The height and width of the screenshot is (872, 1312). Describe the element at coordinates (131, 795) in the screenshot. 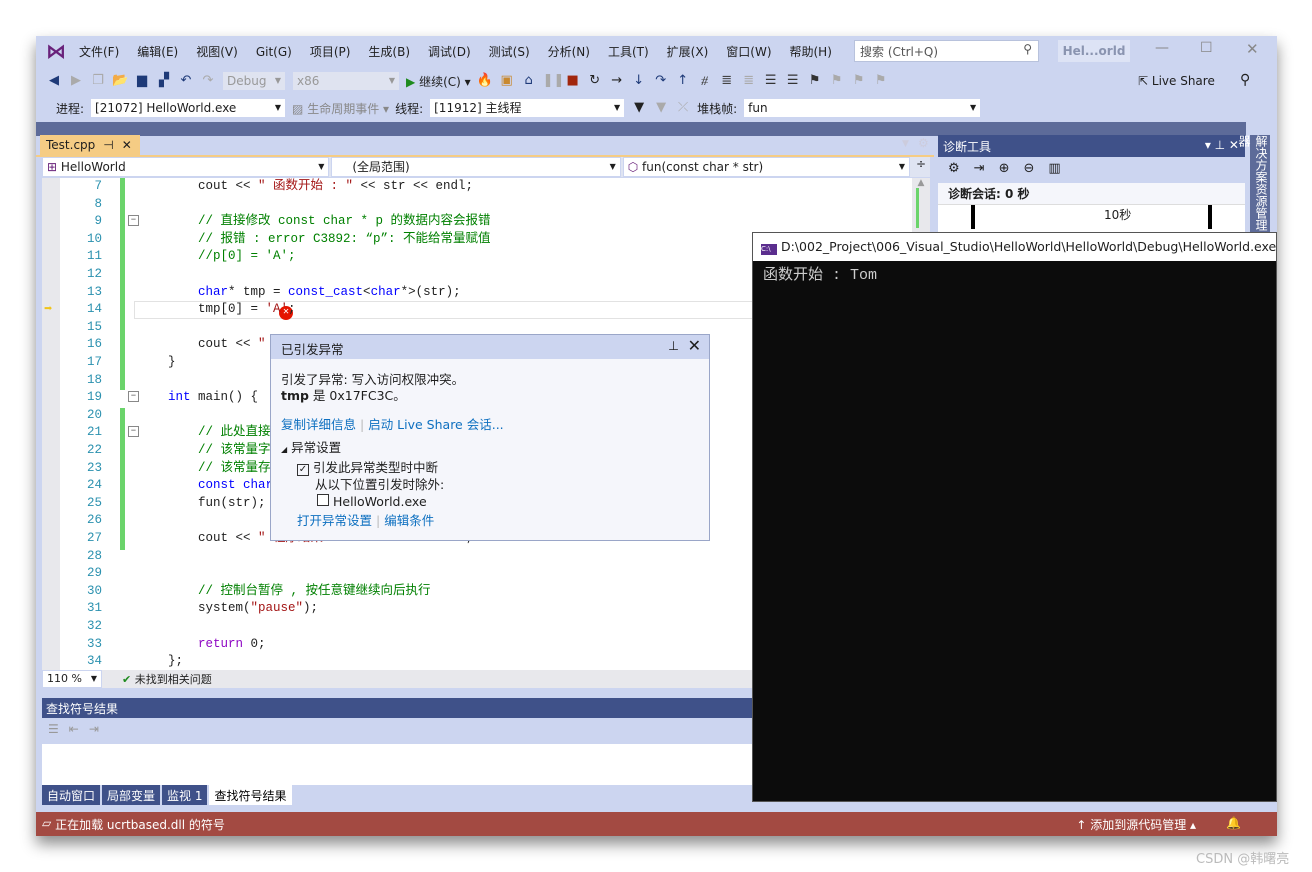

I see `bottom-tab: 局部变量` at that location.